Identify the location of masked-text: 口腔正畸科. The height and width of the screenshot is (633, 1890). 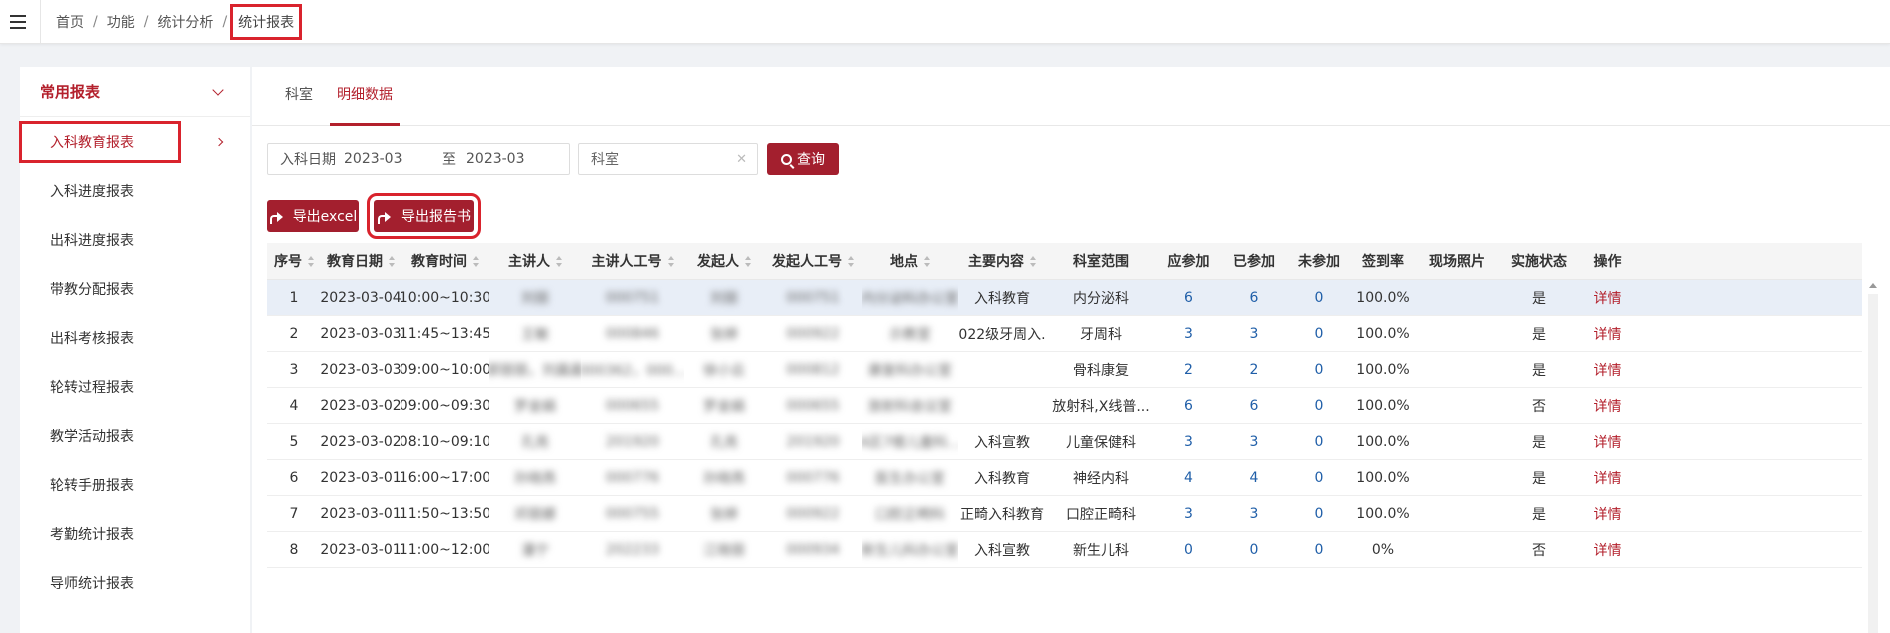
(910, 514).